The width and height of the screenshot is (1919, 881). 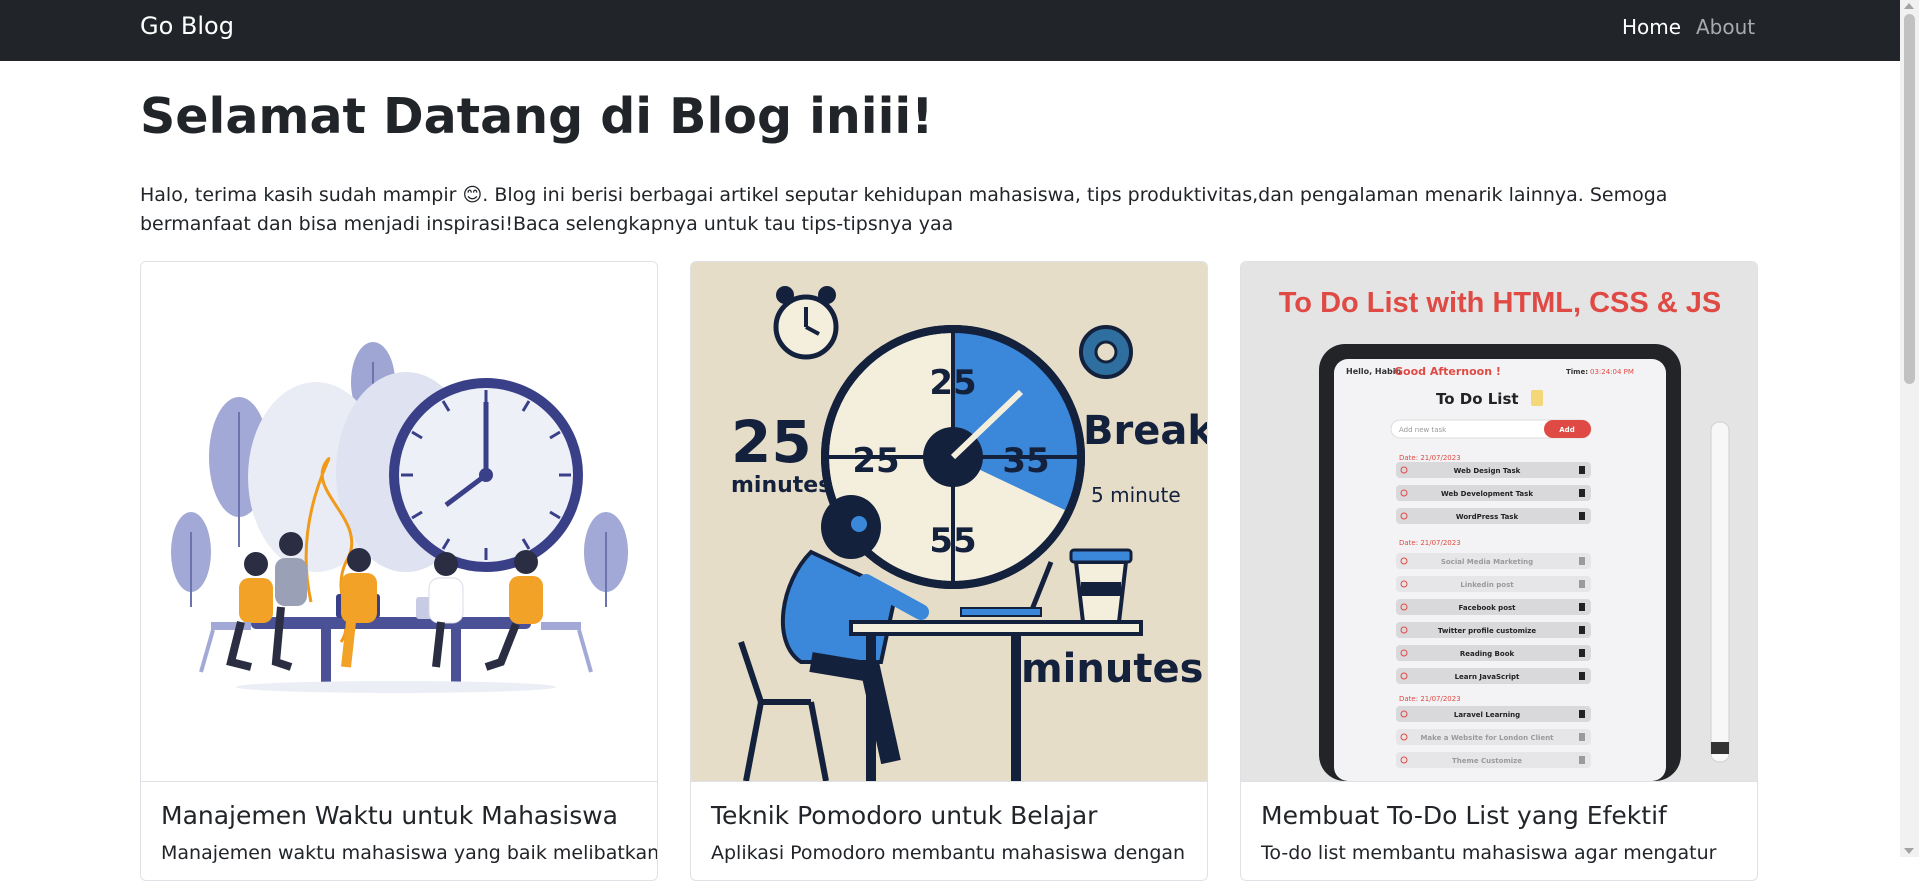 What do you see at coordinates (1566, 430) in the screenshot?
I see `add-button: Add` at bounding box center [1566, 430].